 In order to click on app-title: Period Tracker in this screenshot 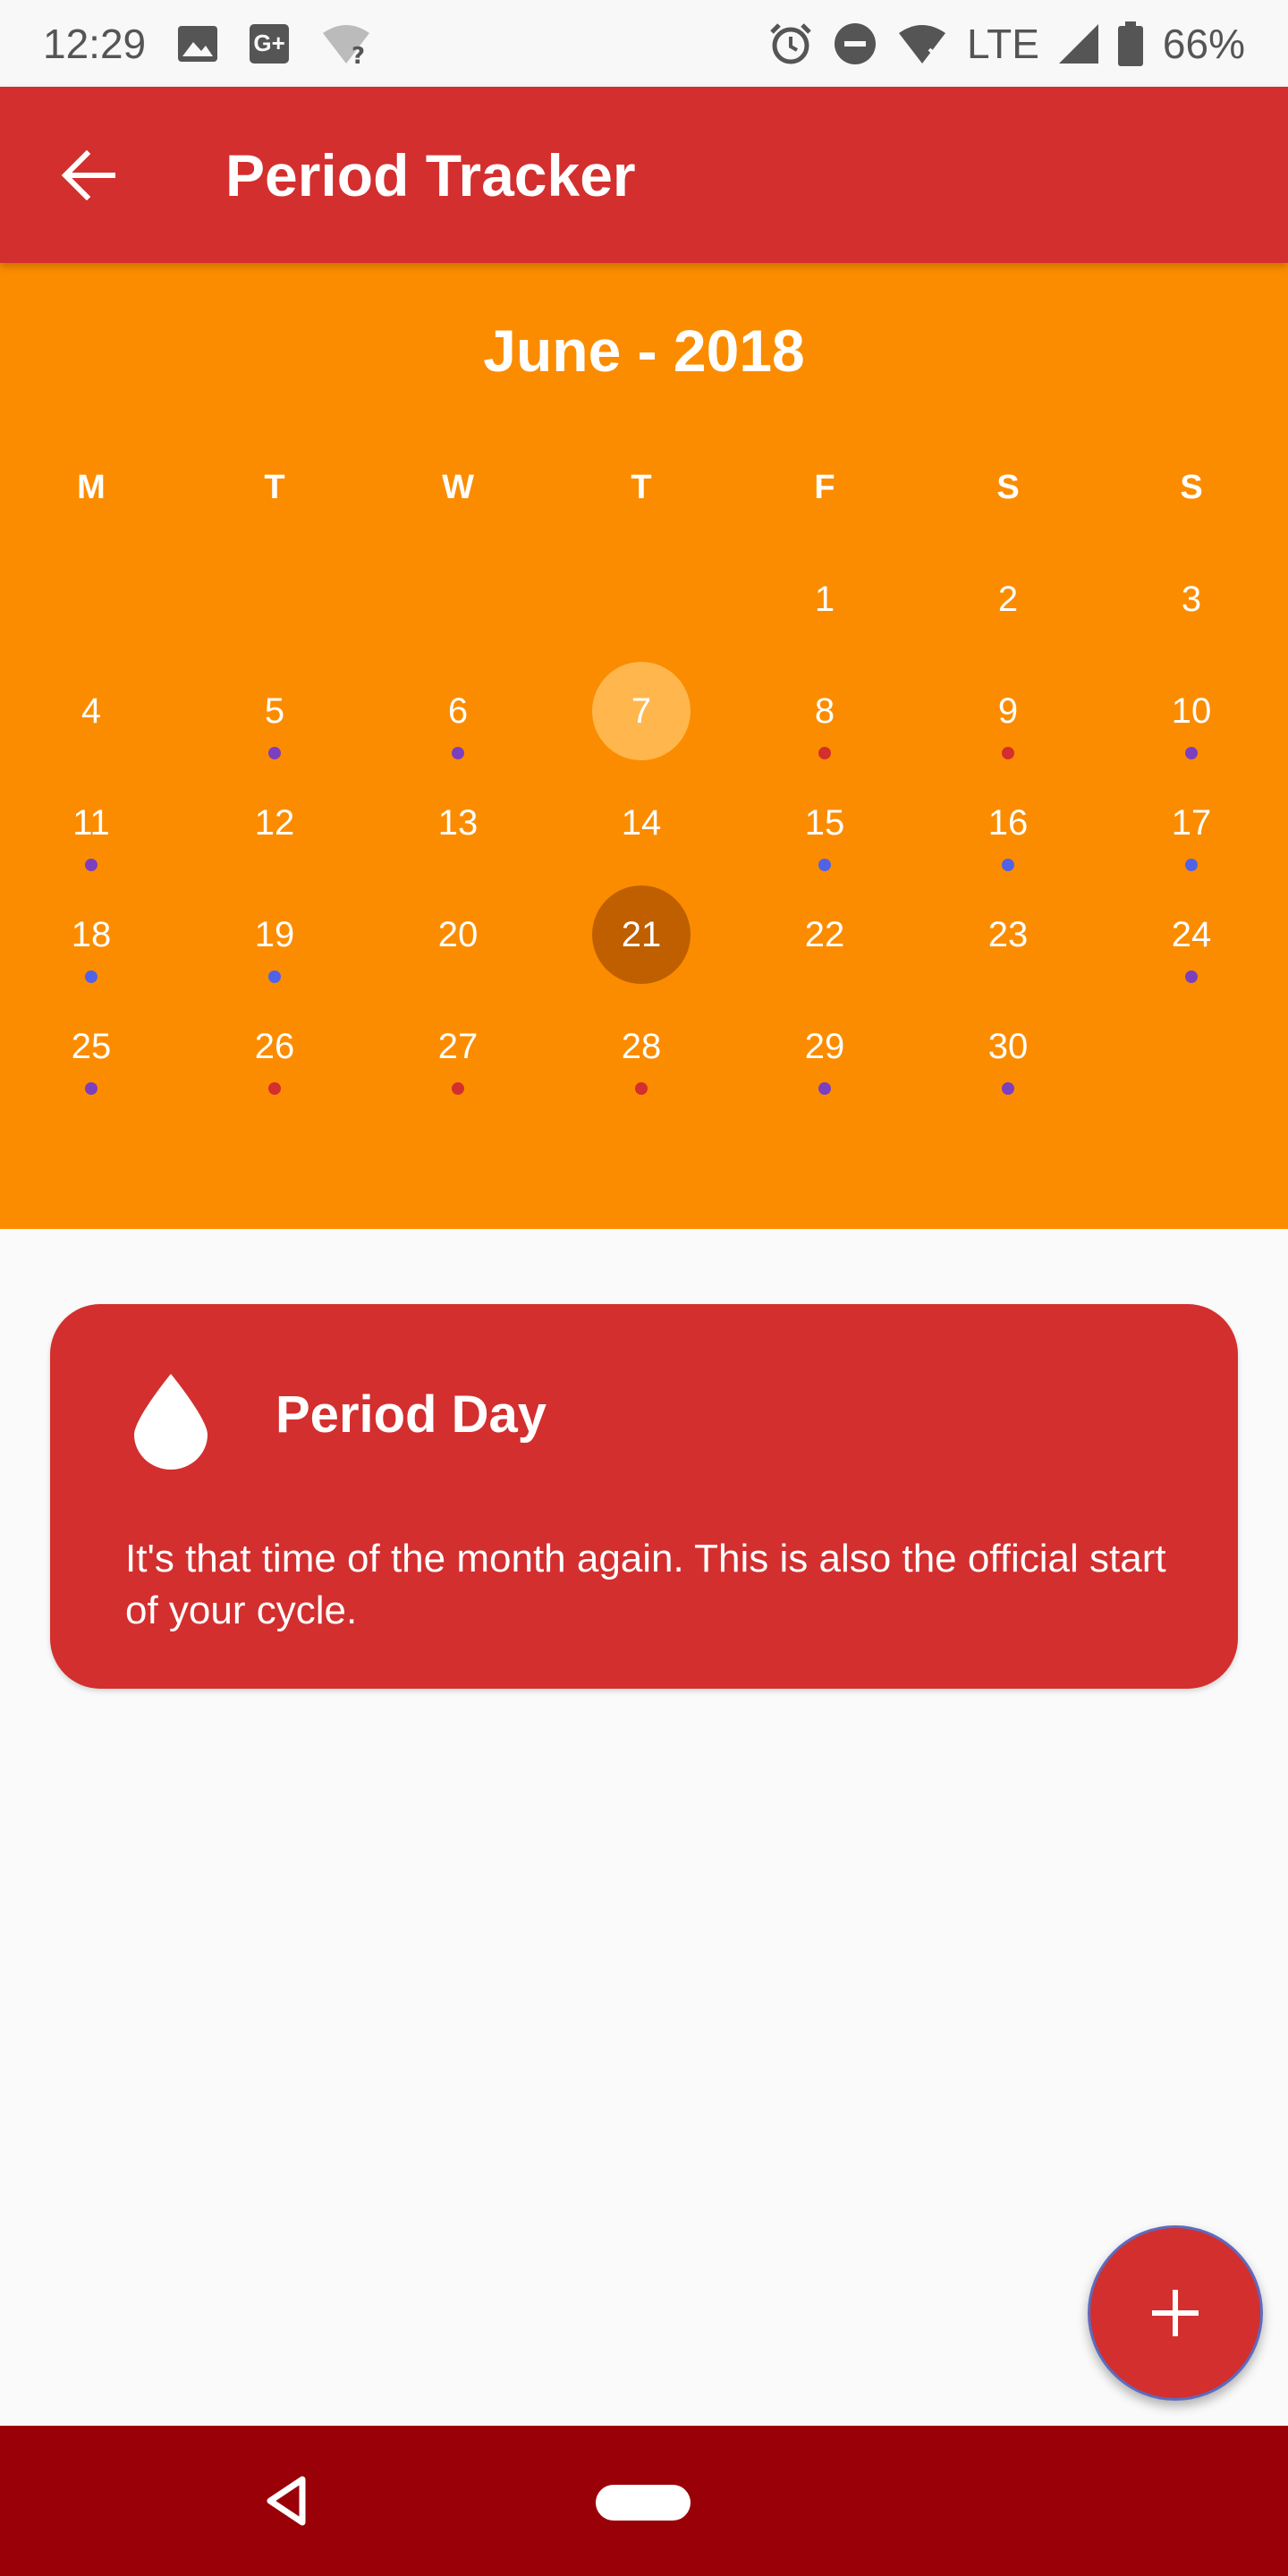, I will do `click(430, 174)`.